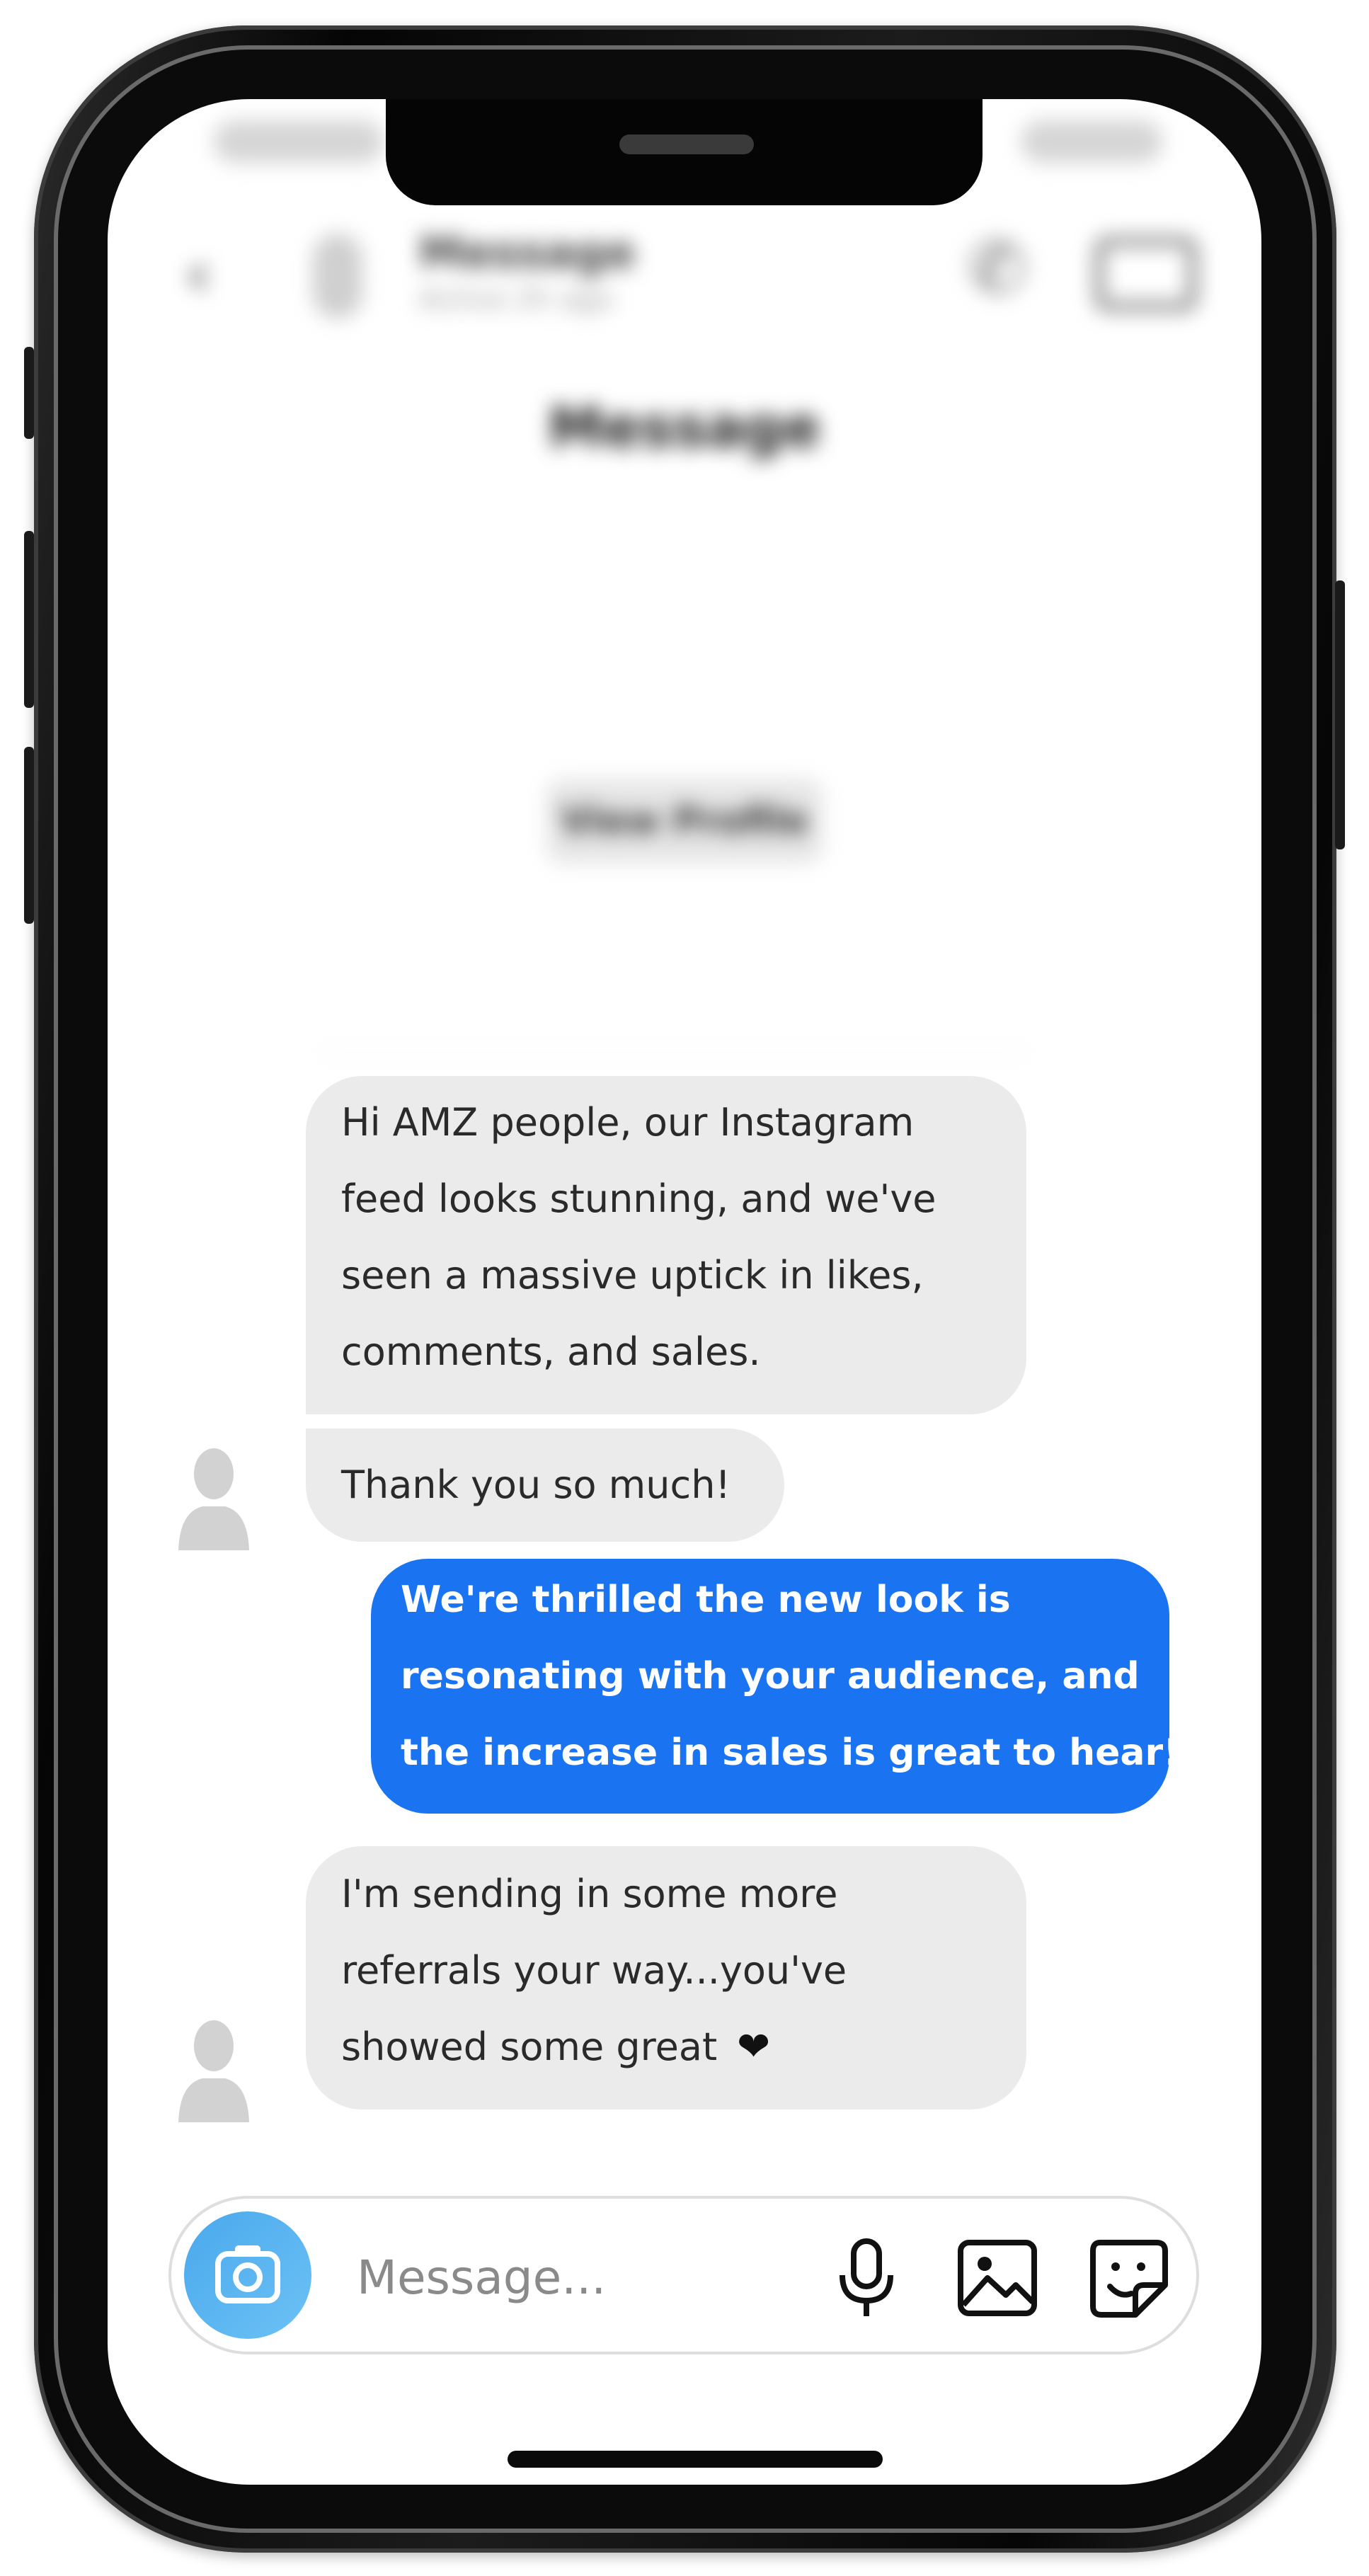 This screenshot has height=2576, width=1369. I want to click on message-line: Thank you so much!, so click(536, 1484).